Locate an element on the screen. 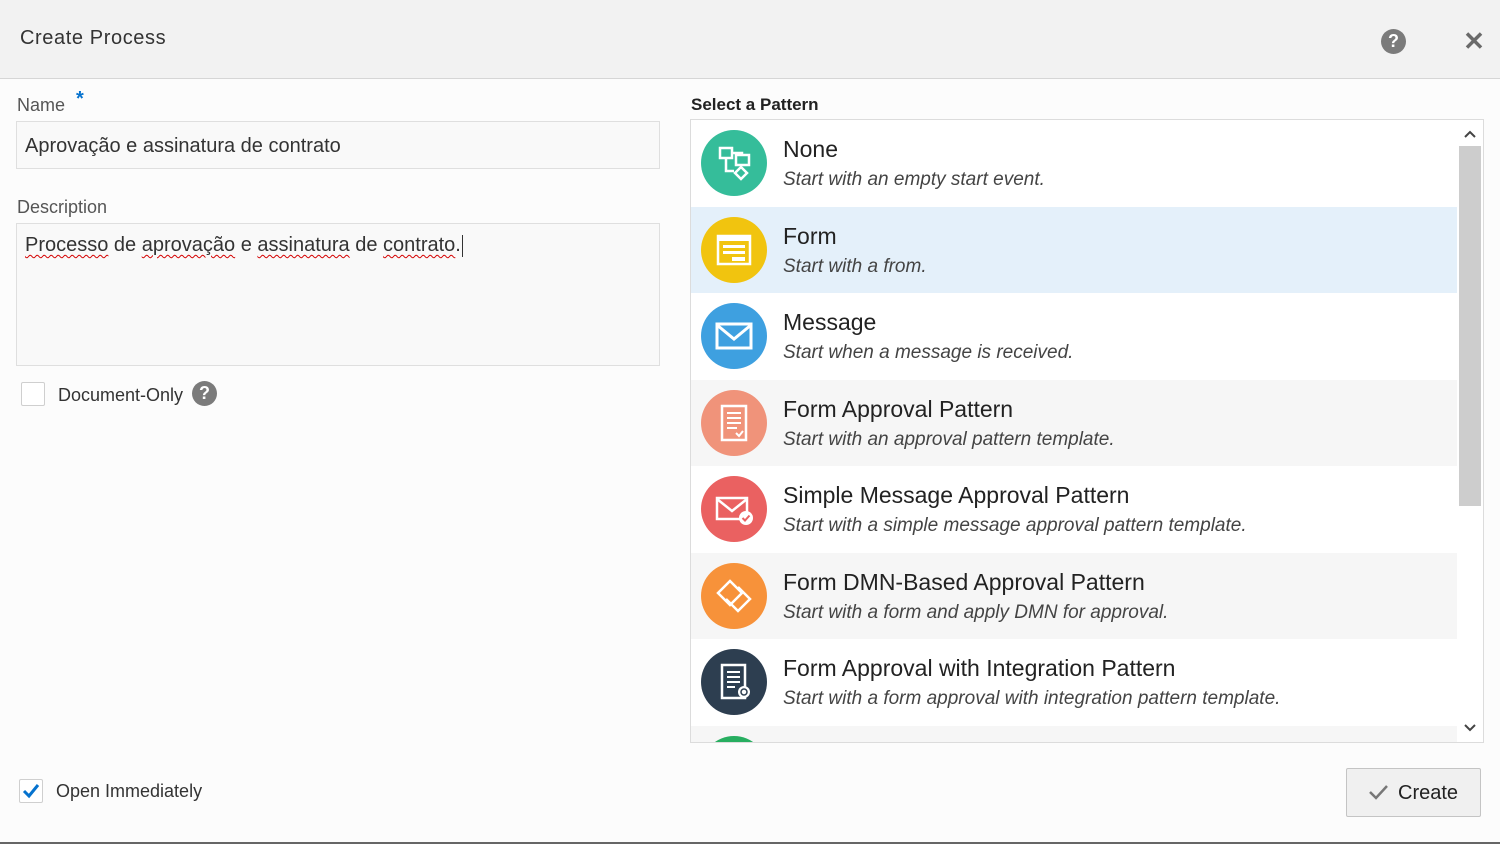 The width and height of the screenshot is (1500, 844). pattern-name: None is located at coordinates (810, 149).